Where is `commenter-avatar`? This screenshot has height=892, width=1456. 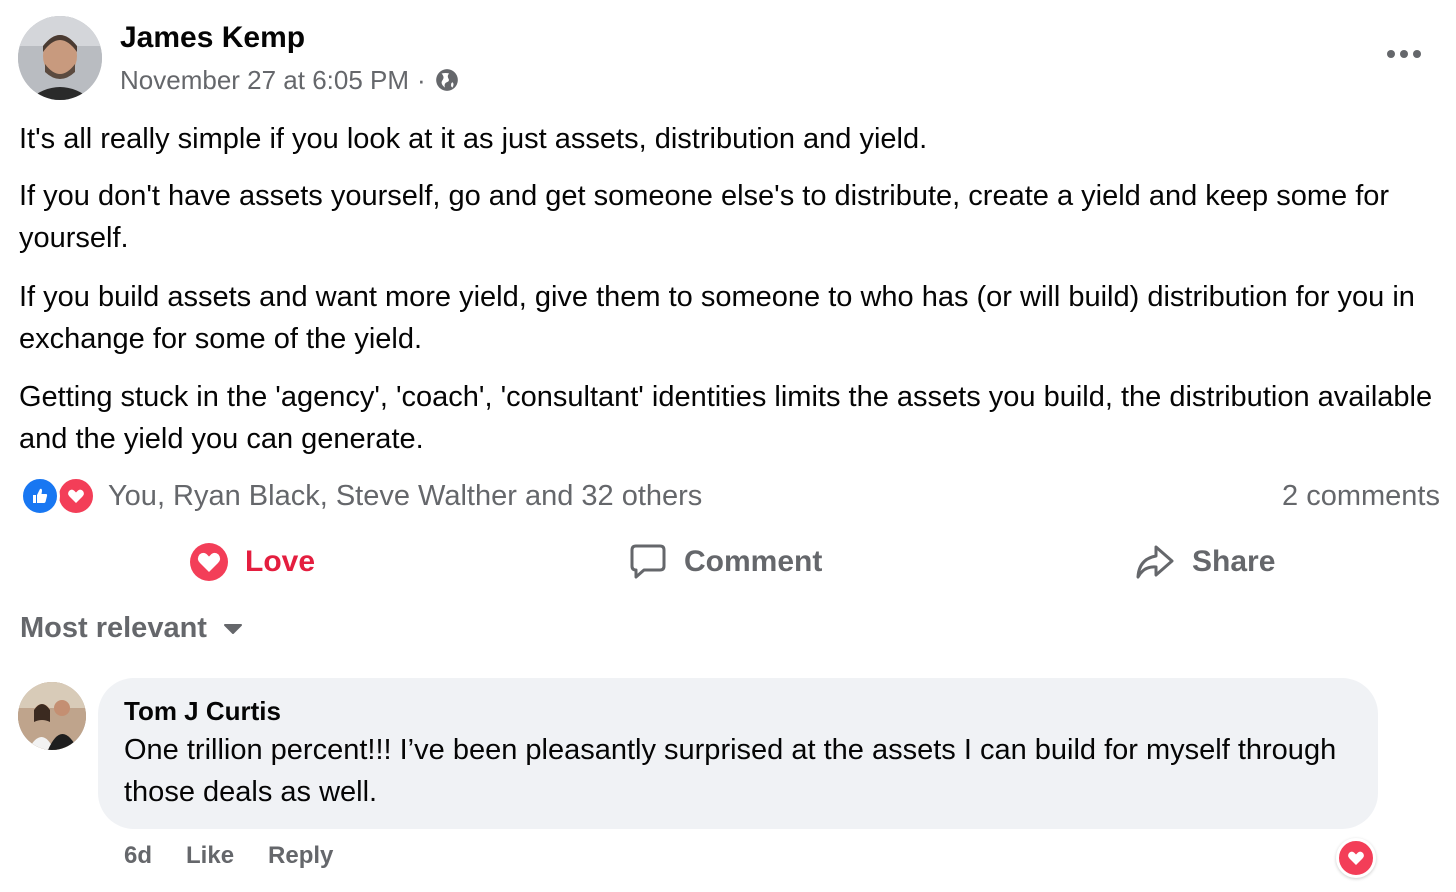
commenter-avatar is located at coordinates (52, 716).